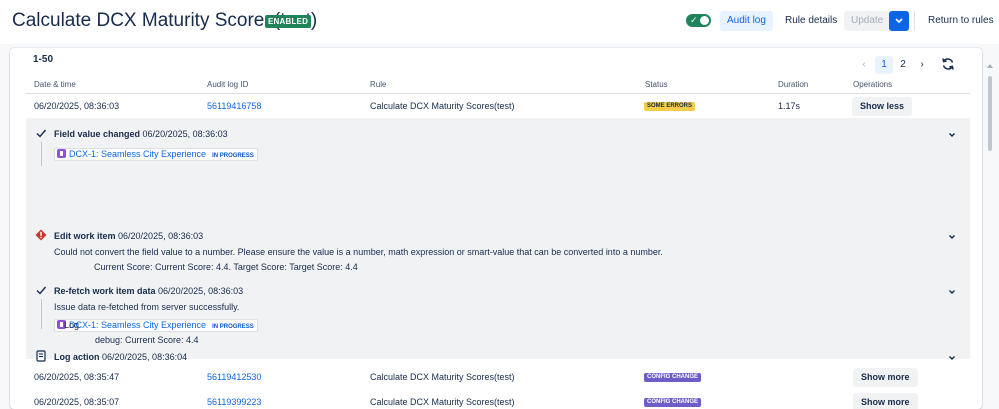  I want to click on result-range: 1-50, so click(43, 59).